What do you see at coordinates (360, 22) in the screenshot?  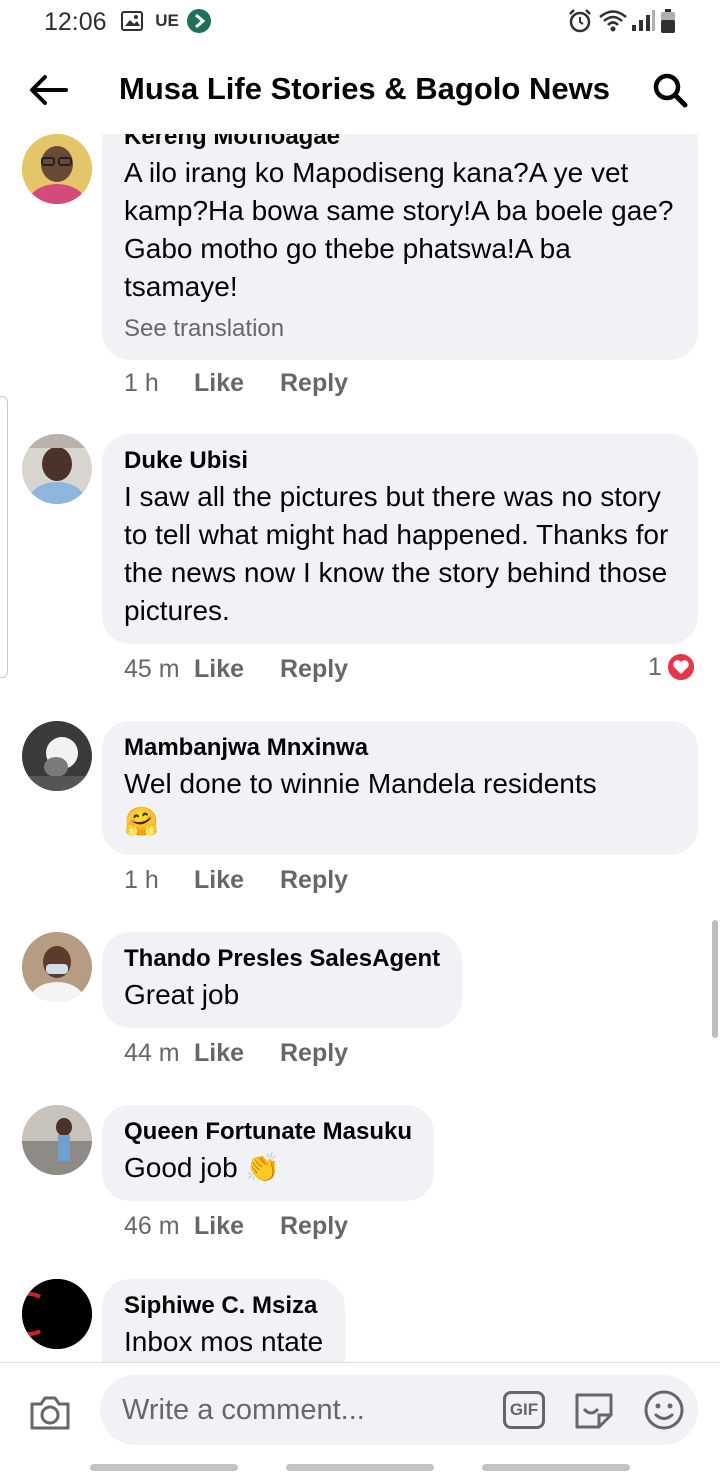 I see `status-bar: 12:06 UE` at bounding box center [360, 22].